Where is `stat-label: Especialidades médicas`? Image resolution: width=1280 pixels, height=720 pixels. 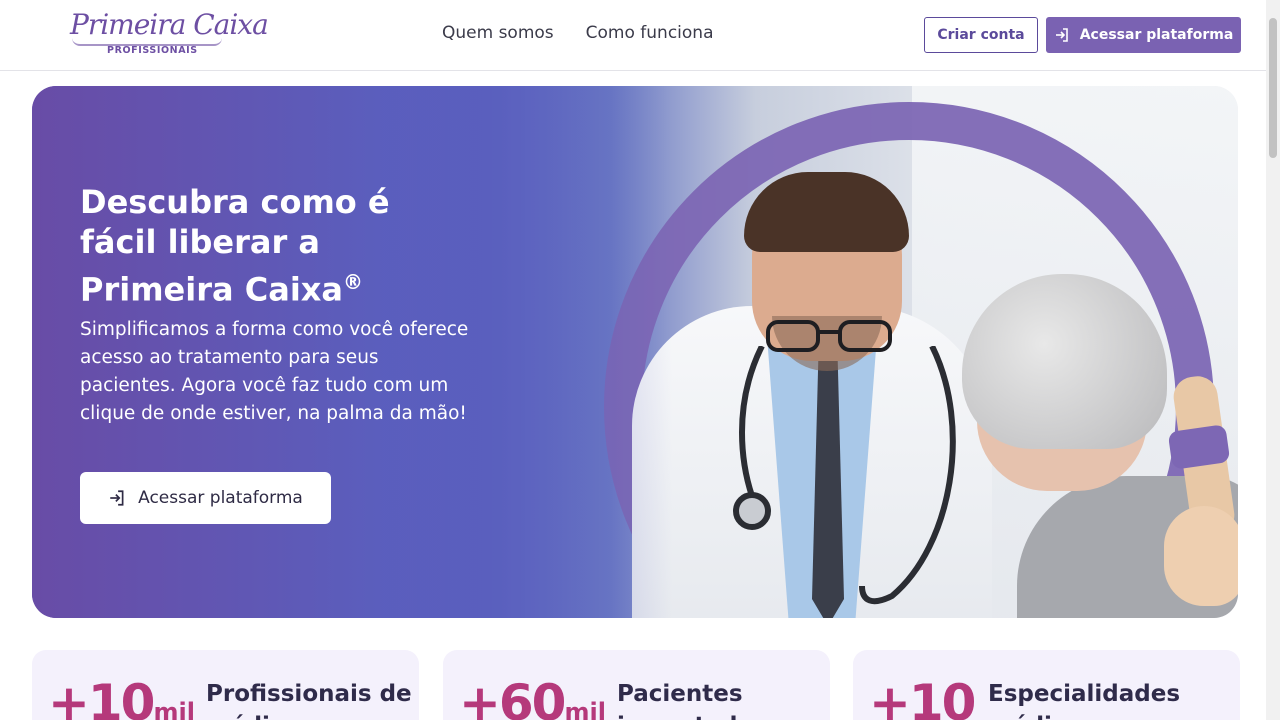 stat-label: Especialidades médicas is located at coordinates (1084, 700).